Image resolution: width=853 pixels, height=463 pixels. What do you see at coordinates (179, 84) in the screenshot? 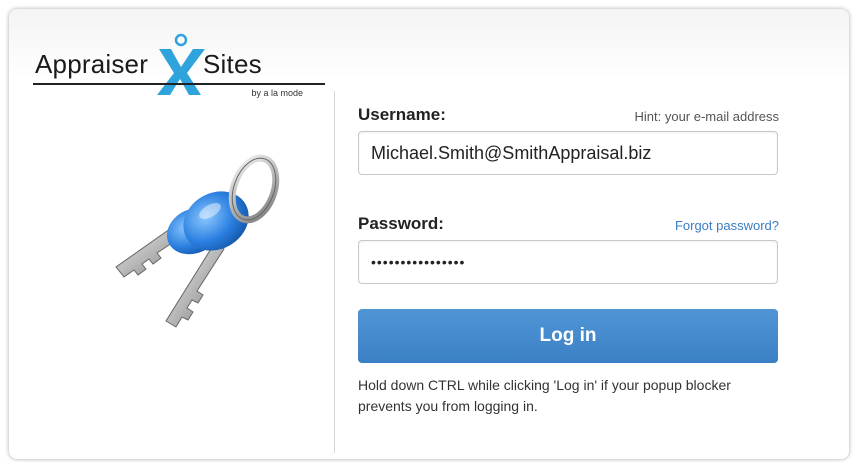
I see `logo-underline` at bounding box center [179, 84].